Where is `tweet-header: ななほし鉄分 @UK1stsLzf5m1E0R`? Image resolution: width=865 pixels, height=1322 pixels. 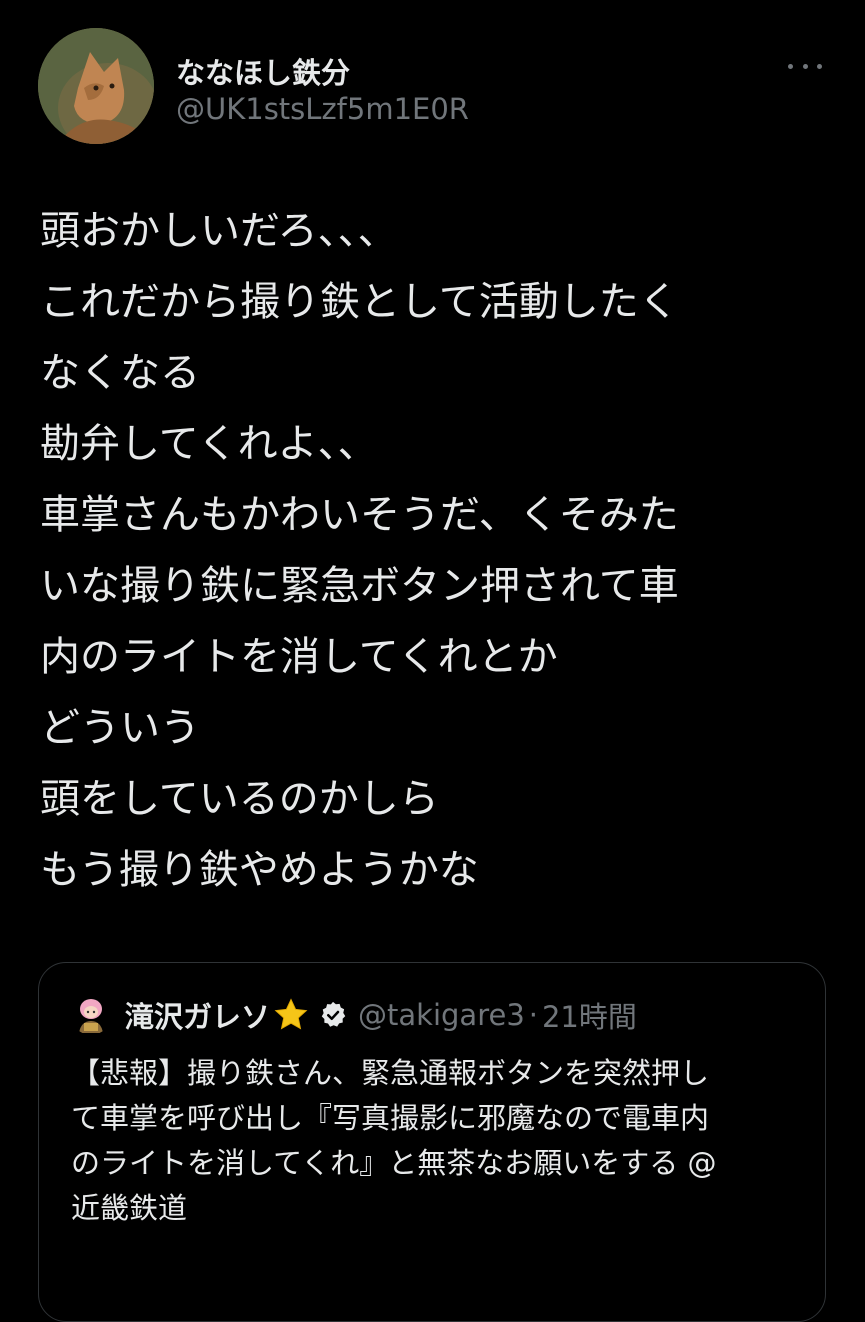 tweet-header: ななほし鉄分 @UK1stsLzf5m1E0R is located at coordinates (433, 86).